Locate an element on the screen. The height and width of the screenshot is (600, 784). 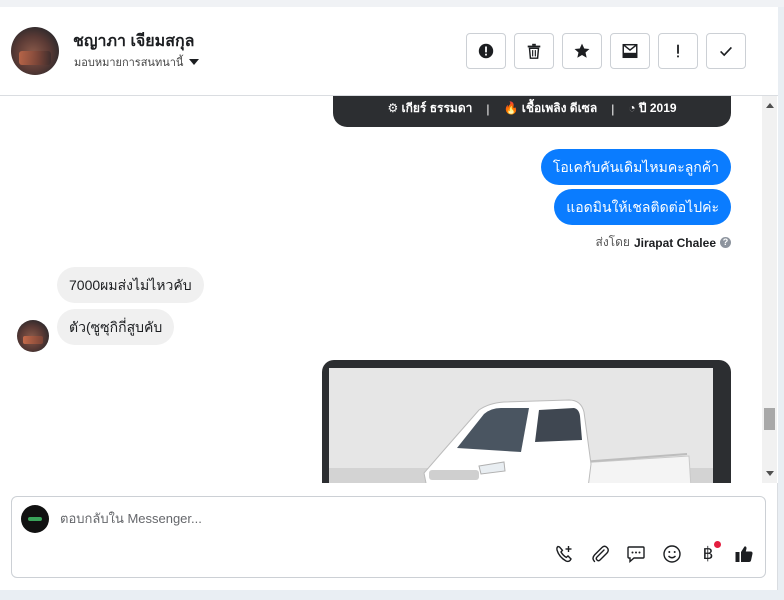
like-button is located at coordinates (744, 554).